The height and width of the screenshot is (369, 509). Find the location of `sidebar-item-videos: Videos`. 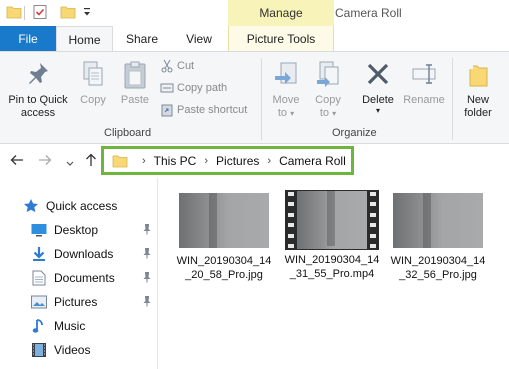

sidebar-item-videos: Videos is located at coordinates (93, 350).